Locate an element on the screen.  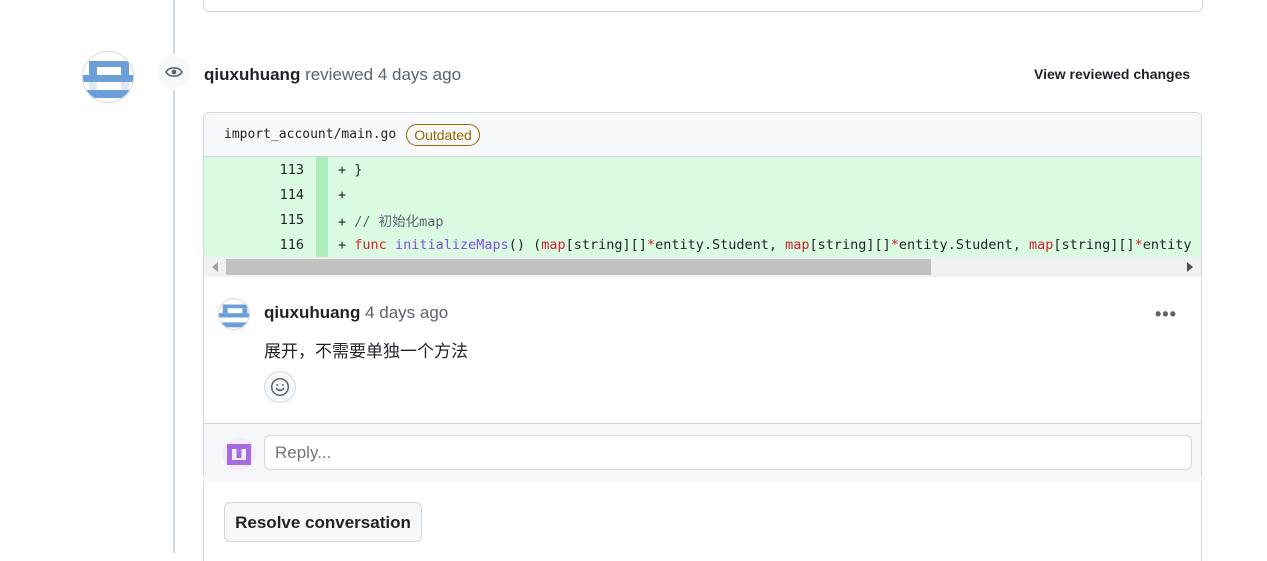
reviewer-avatar is located at coordinates (108, 77).